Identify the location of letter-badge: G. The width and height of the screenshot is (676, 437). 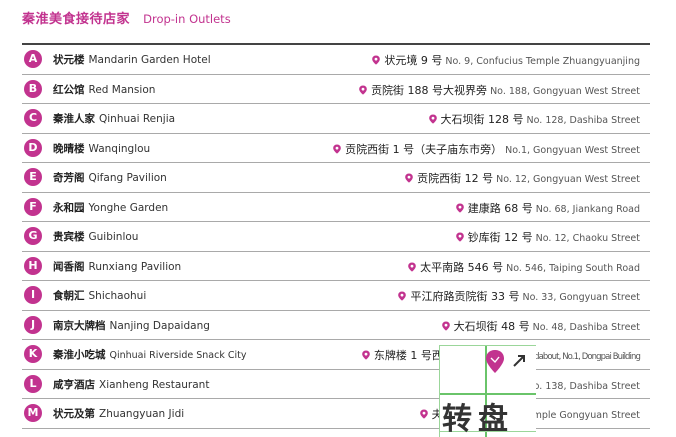
(33, 236).